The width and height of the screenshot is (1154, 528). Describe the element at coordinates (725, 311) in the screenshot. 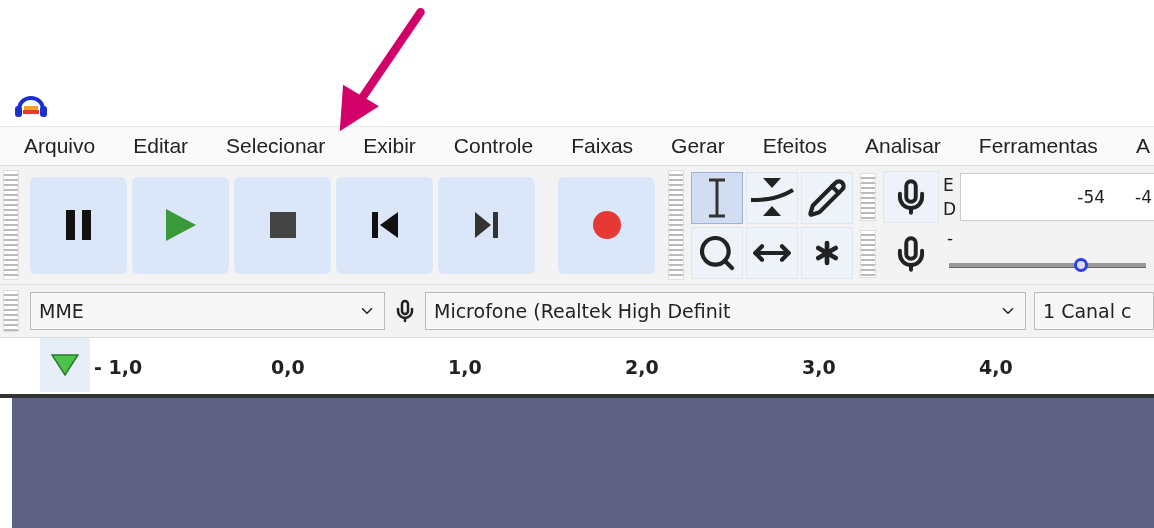

I see `input-device-dropdown: Microfone (Realtek High Definit` at that location.